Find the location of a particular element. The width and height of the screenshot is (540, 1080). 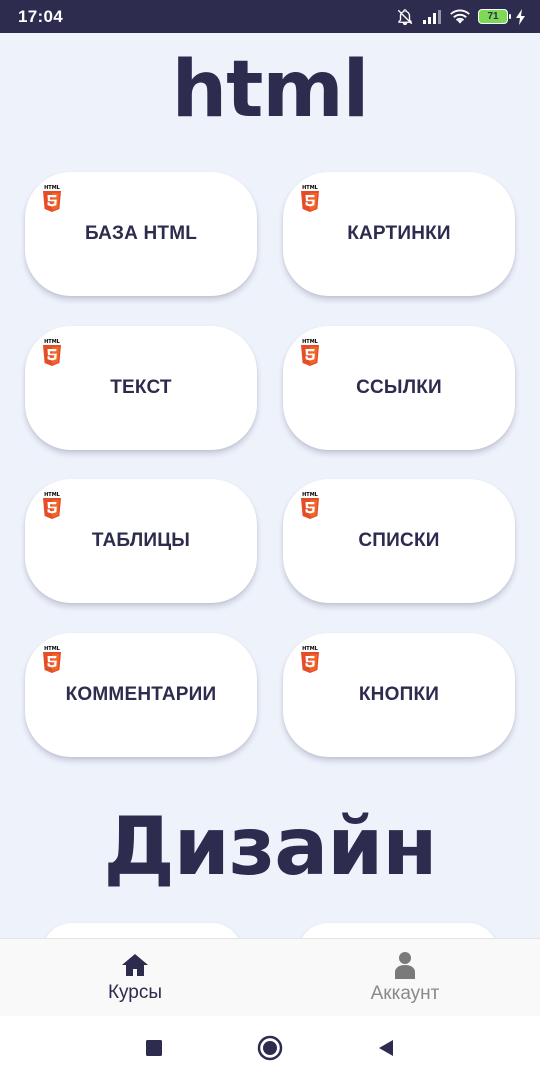

course-card-tables: HTML ТАБЛИЦЫ is located at coordinates (141, 541).